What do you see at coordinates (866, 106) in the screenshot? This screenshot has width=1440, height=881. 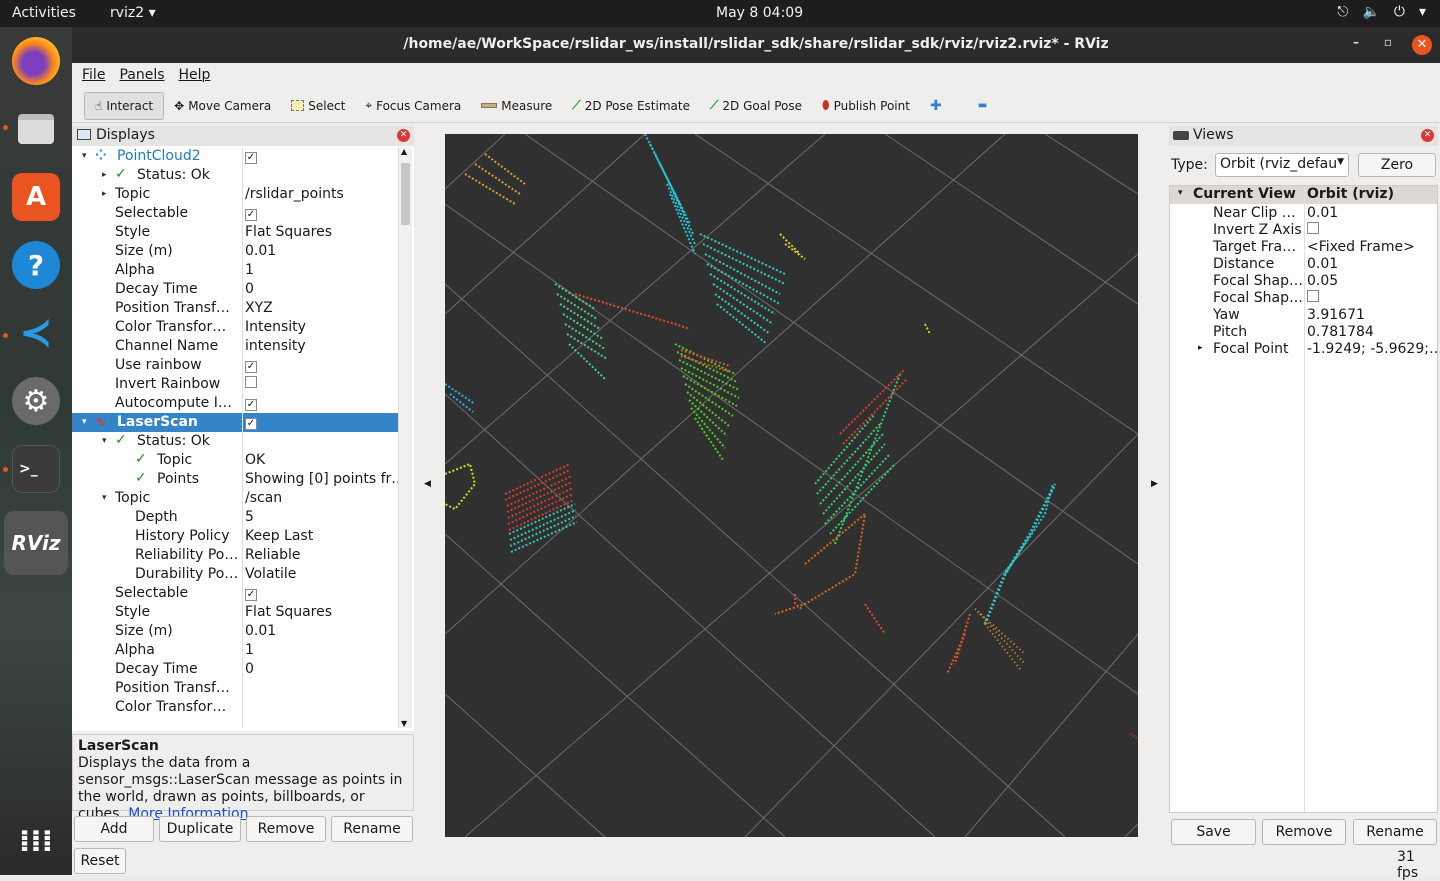 I see `publish-point-tool: ⬮ Publish Point` at bounding box center [866, 106].